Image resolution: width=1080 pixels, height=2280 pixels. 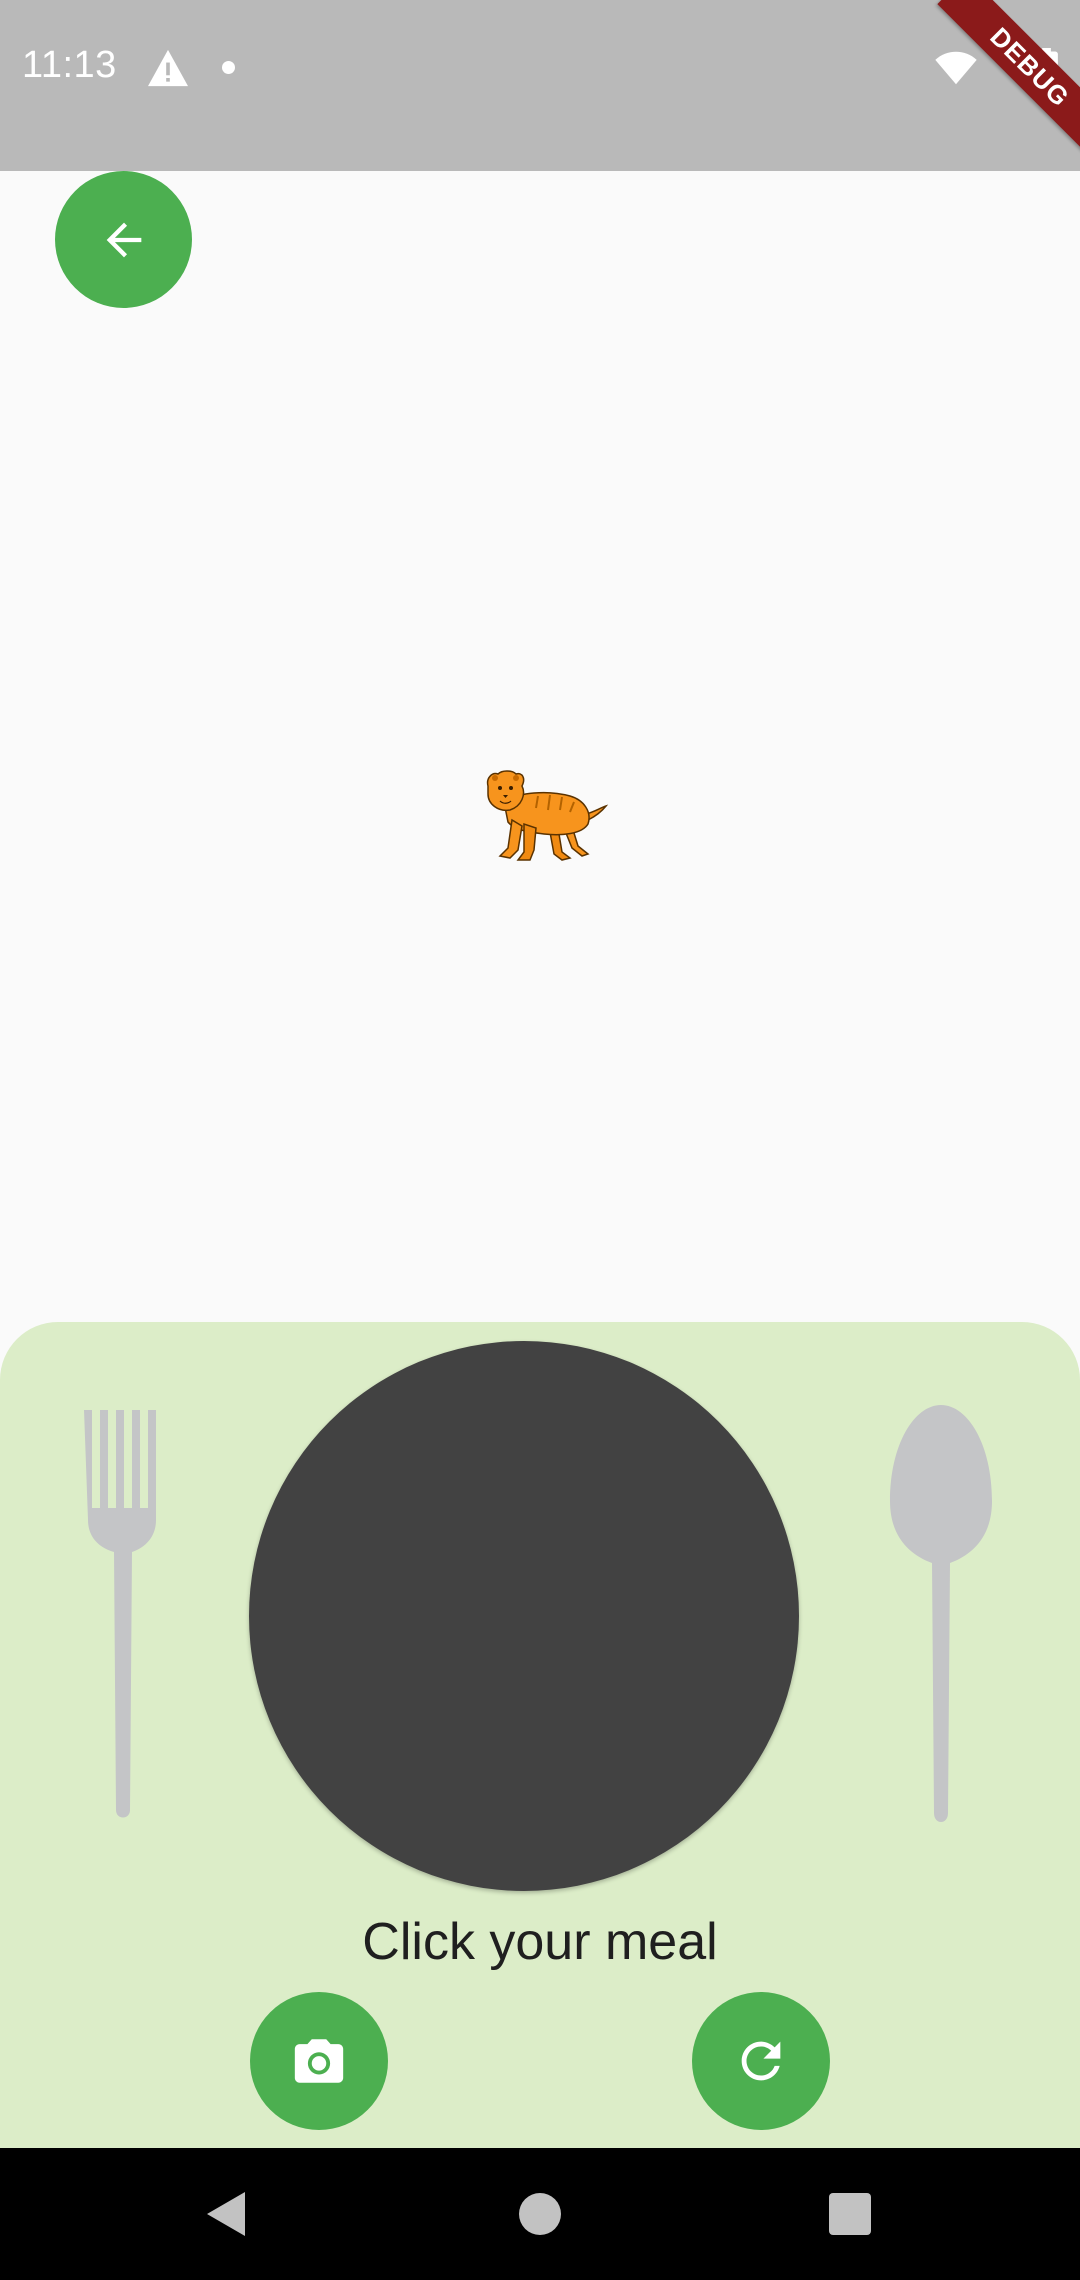 I want to click on home-circle-icon, so click(x=540, y=2214).